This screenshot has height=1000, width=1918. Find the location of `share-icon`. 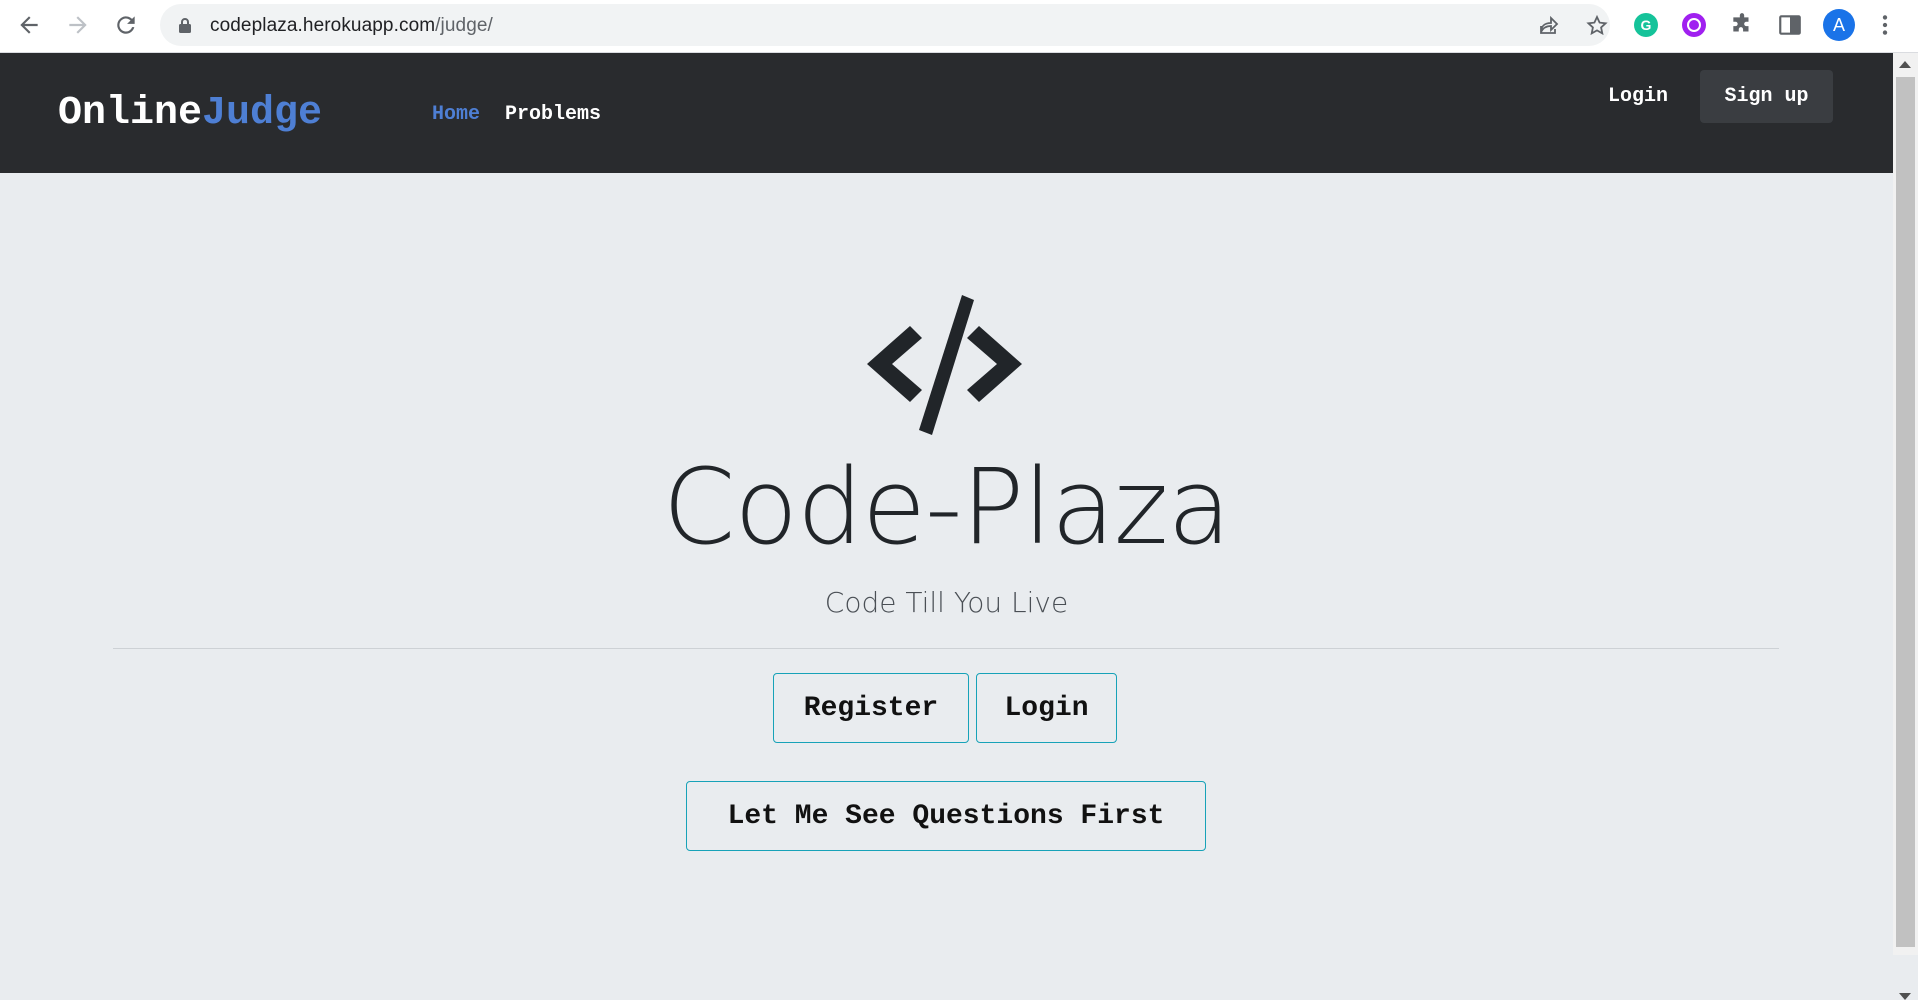

share-icon is located at coordinates (1549, 26).